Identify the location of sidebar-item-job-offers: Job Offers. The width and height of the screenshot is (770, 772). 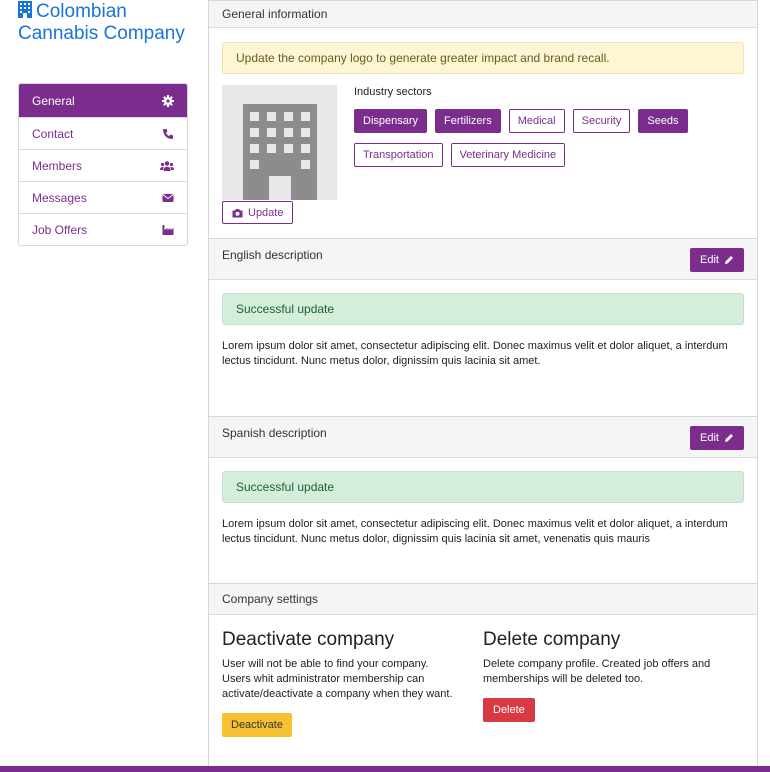
(103, 229).